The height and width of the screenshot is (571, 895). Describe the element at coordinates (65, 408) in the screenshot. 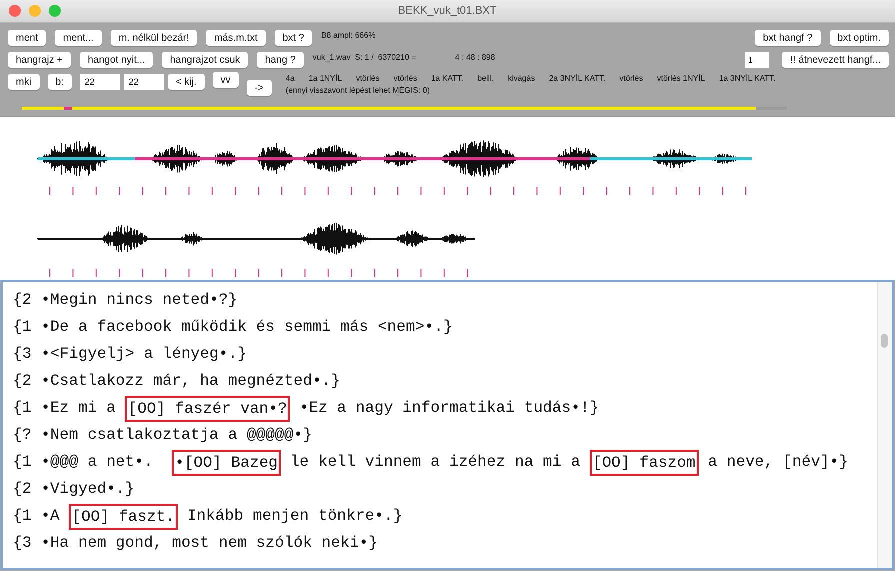

I see `transcript-text: {1 •Ez mi a` at that location.